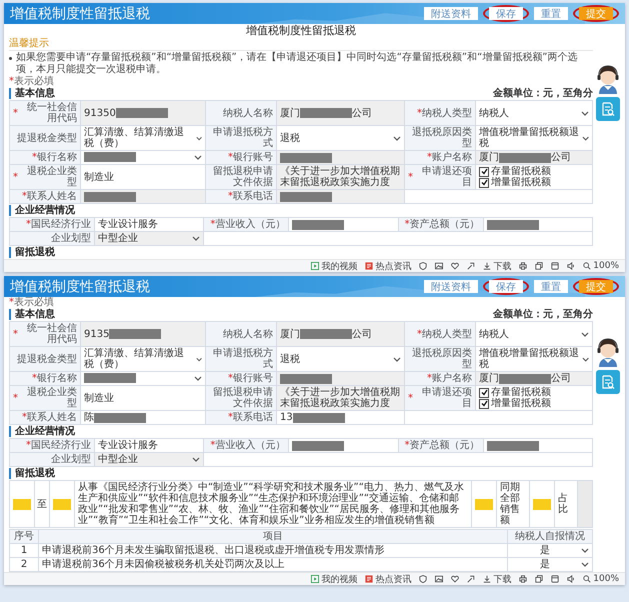  Describe the element at coordinates (52, 224) in the screenshot. I see `field-label: *国民经济行业` at that location.